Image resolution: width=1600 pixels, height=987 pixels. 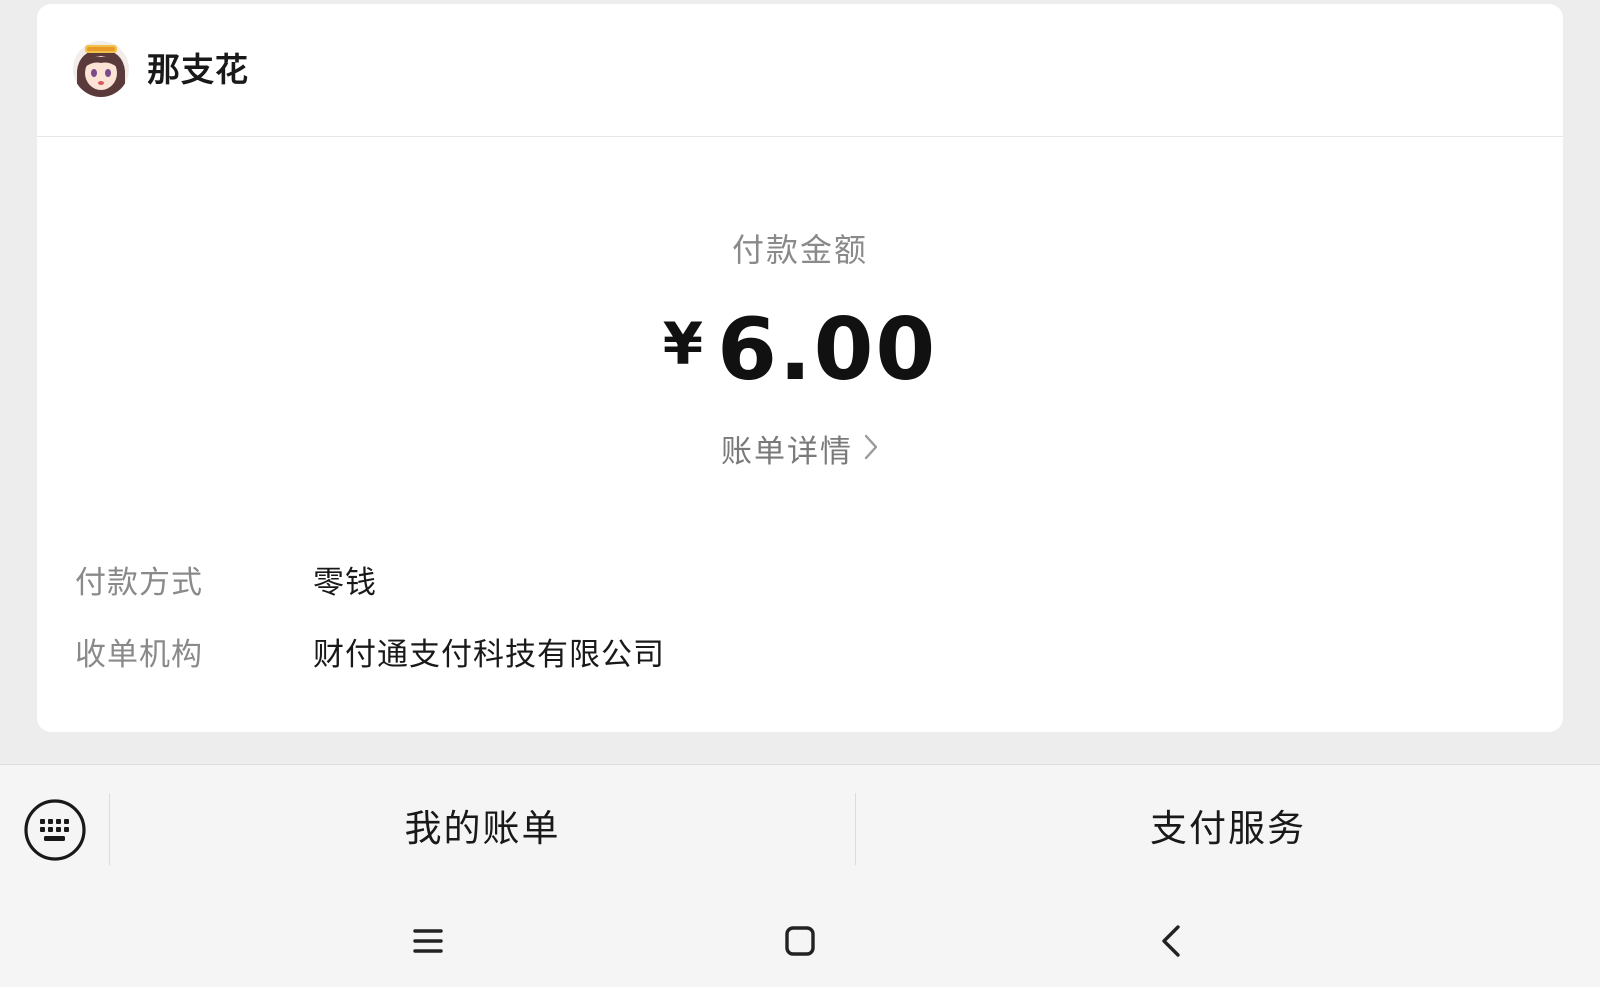 I want to click on currency-symbol: ¥, so click(x=683, y=344).